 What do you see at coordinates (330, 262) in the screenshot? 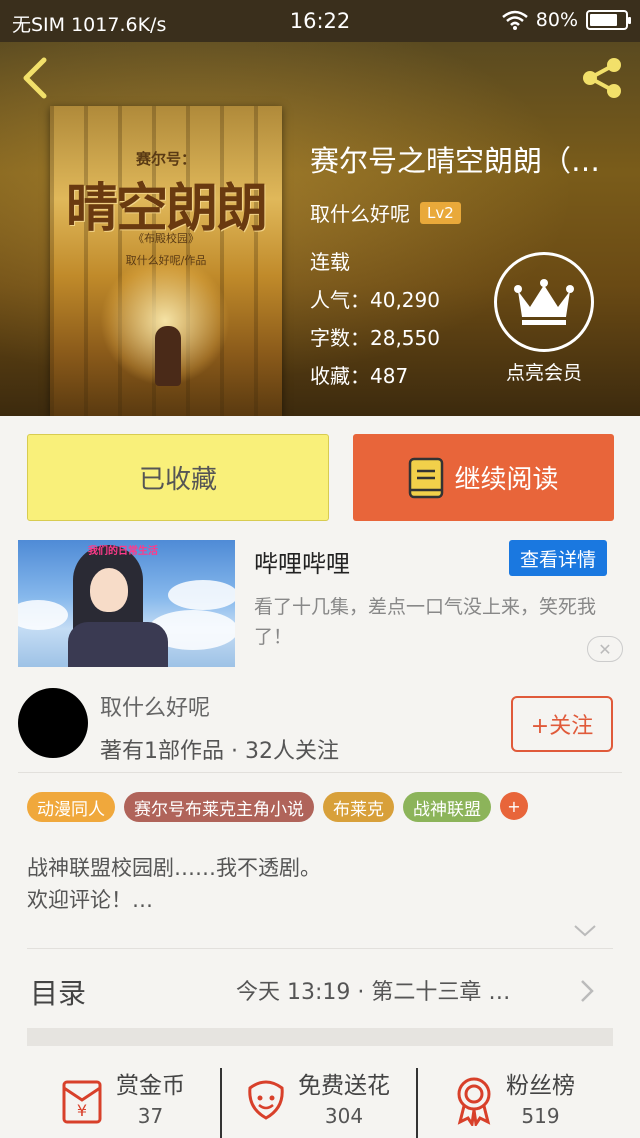
I see `book-status: 连载` at bounding box center [330, 262].